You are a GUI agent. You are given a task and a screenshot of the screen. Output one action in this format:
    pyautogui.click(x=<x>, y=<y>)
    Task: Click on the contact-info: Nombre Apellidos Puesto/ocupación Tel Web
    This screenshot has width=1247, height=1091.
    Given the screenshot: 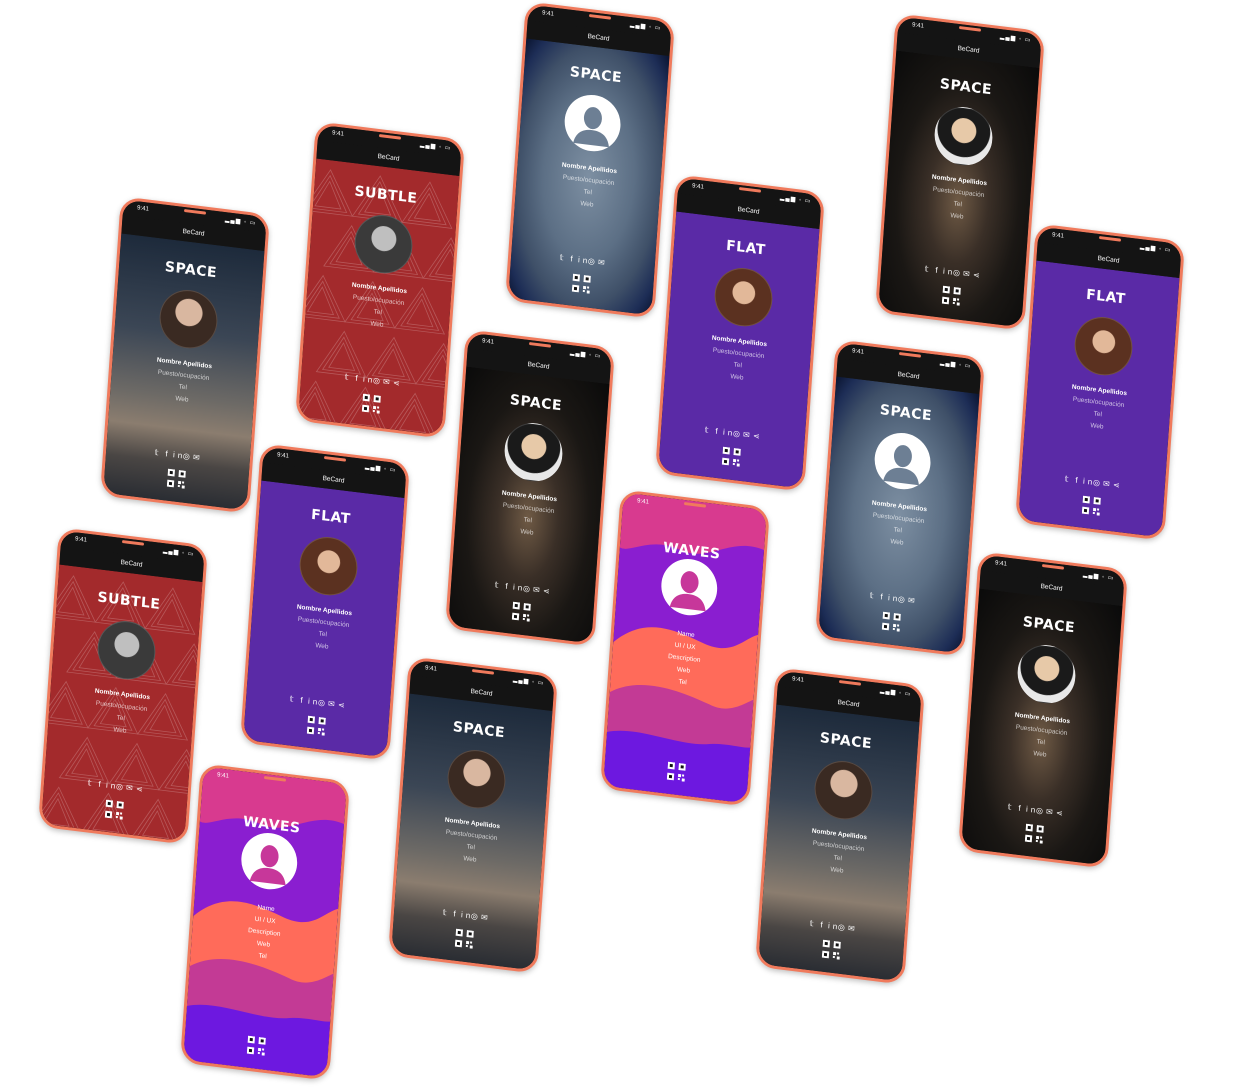 What is the action you would take?
    pyautogui.click(x=183, y=381)
    